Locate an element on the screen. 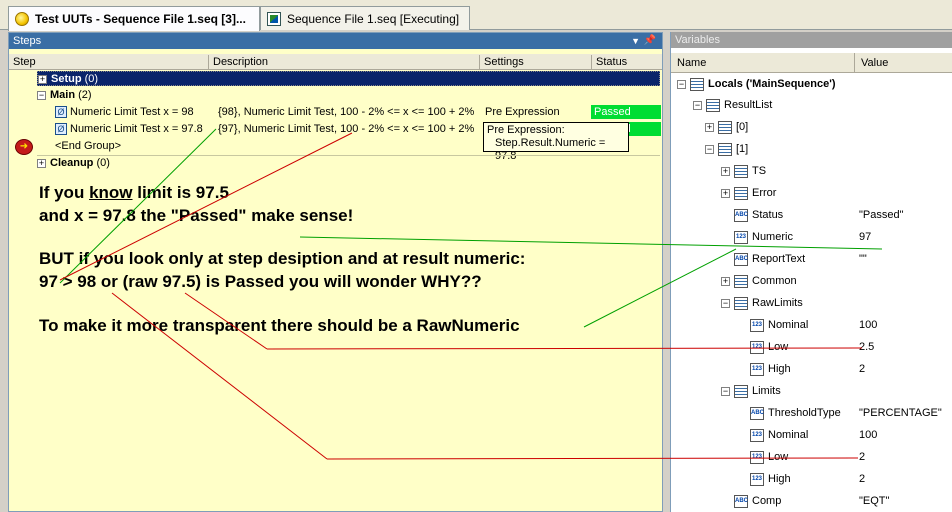  group-label: Cleanup is located at coordinates (72, 163).